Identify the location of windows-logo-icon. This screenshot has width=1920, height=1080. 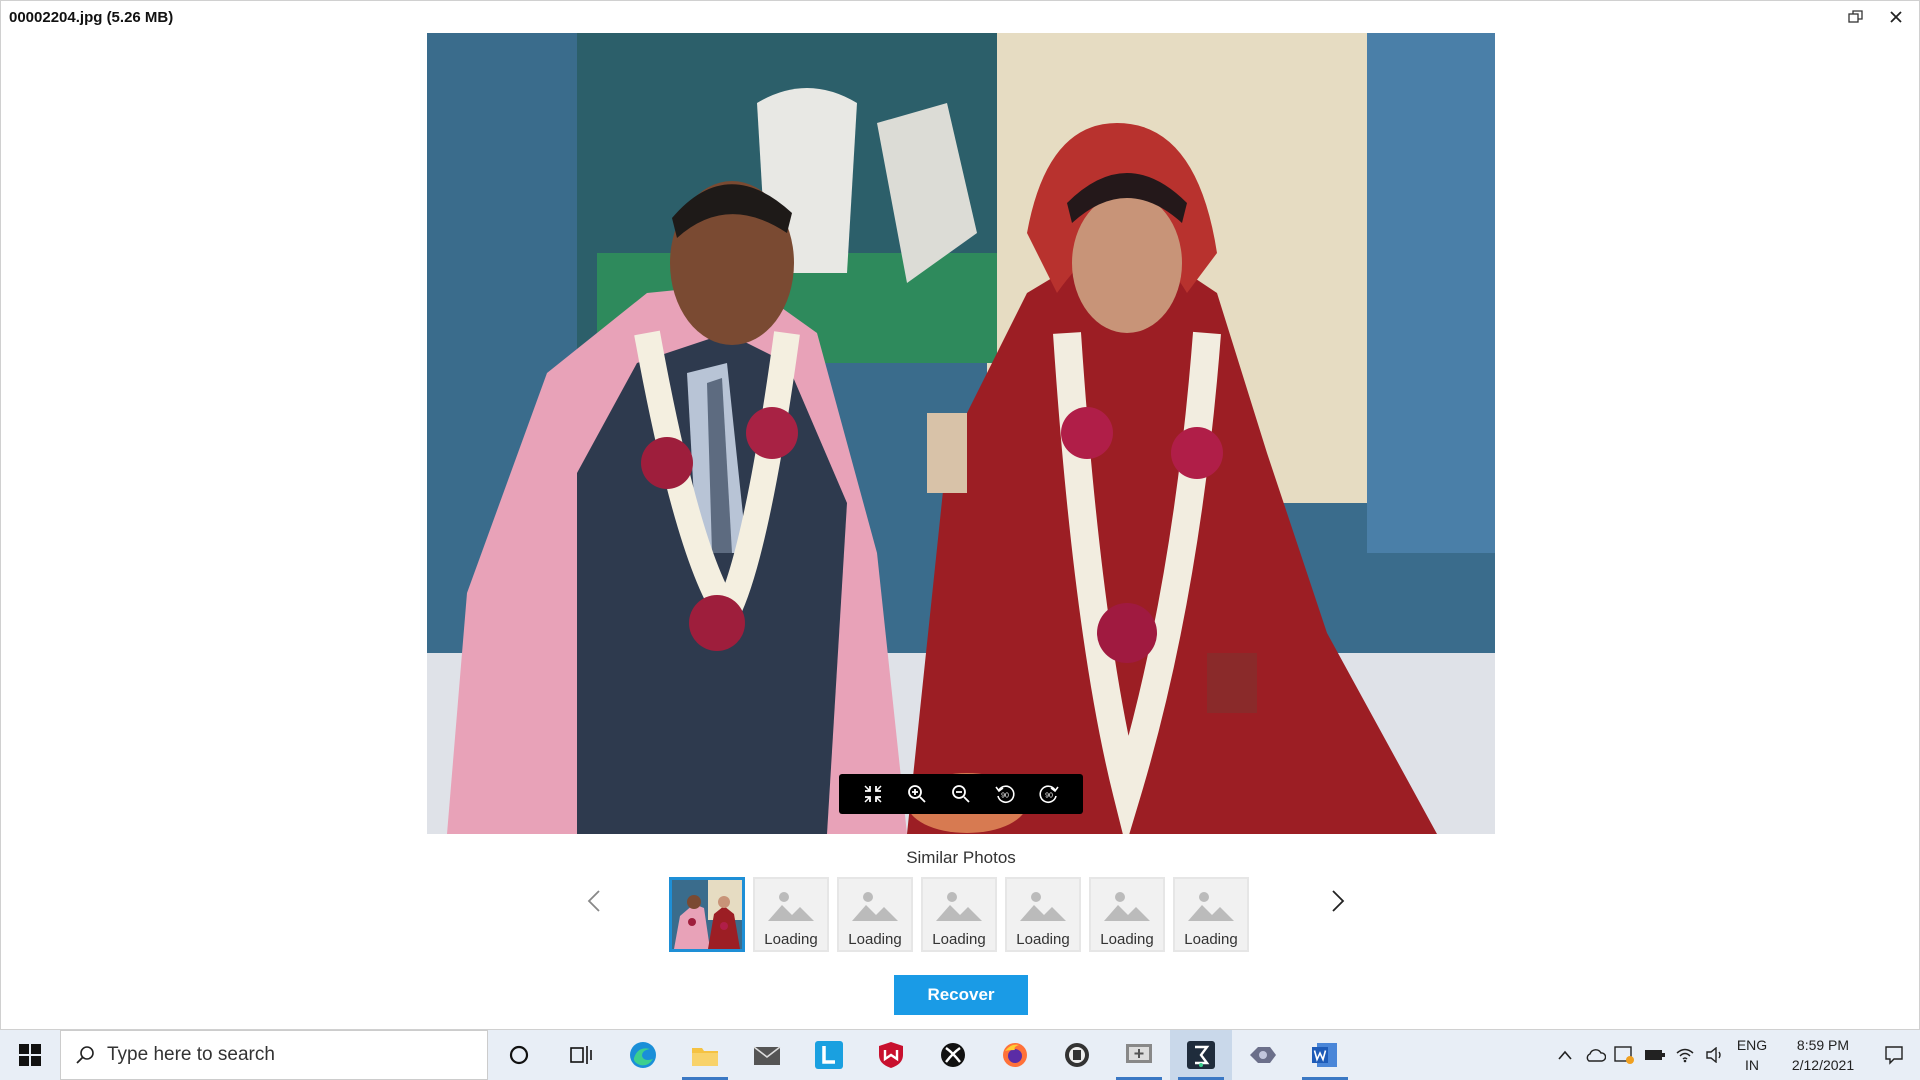
(30, 1055).